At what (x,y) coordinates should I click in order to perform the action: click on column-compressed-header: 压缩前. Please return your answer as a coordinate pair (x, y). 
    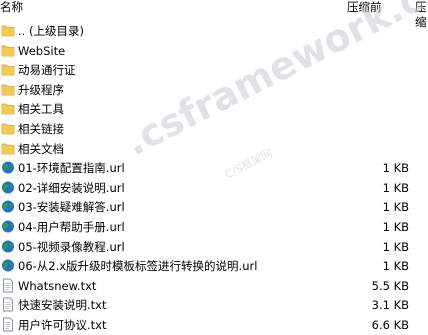
    Looking at the image, I should click on (364, 7).